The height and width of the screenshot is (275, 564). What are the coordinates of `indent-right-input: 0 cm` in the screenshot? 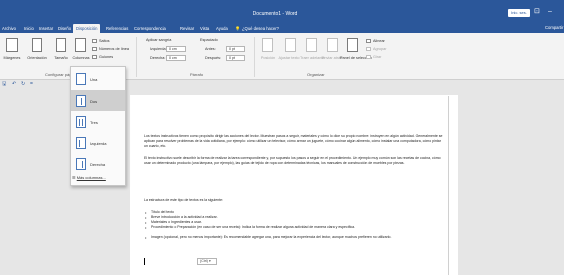 It's located at (176, 58).